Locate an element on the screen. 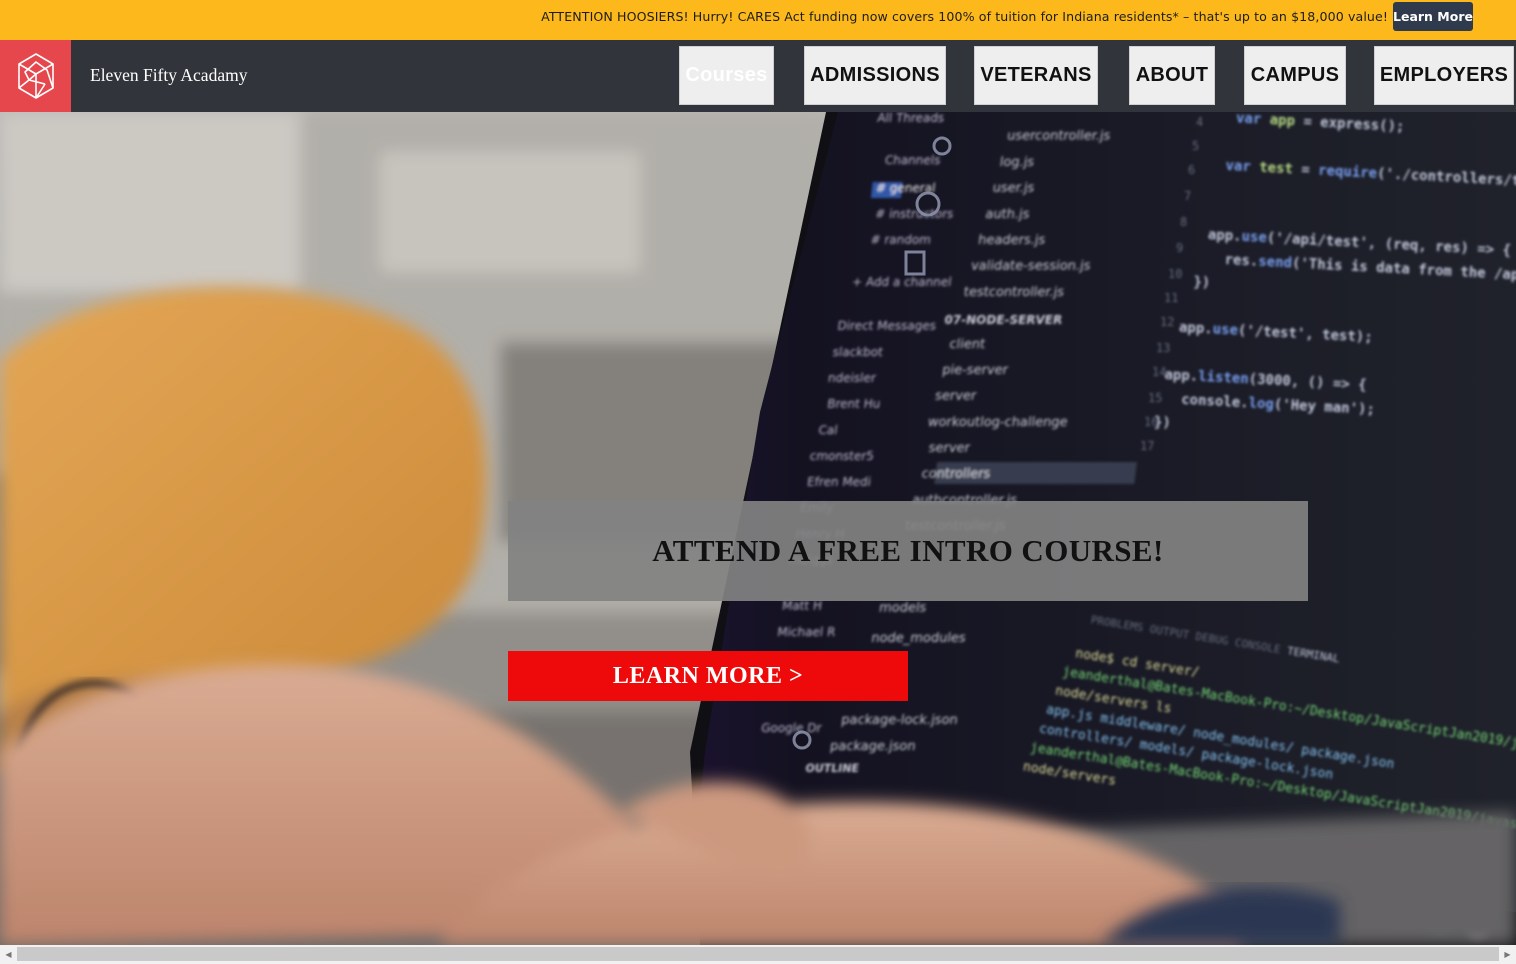  learn-more-button: LEARN MORE > is located at coordinates (708, 676).